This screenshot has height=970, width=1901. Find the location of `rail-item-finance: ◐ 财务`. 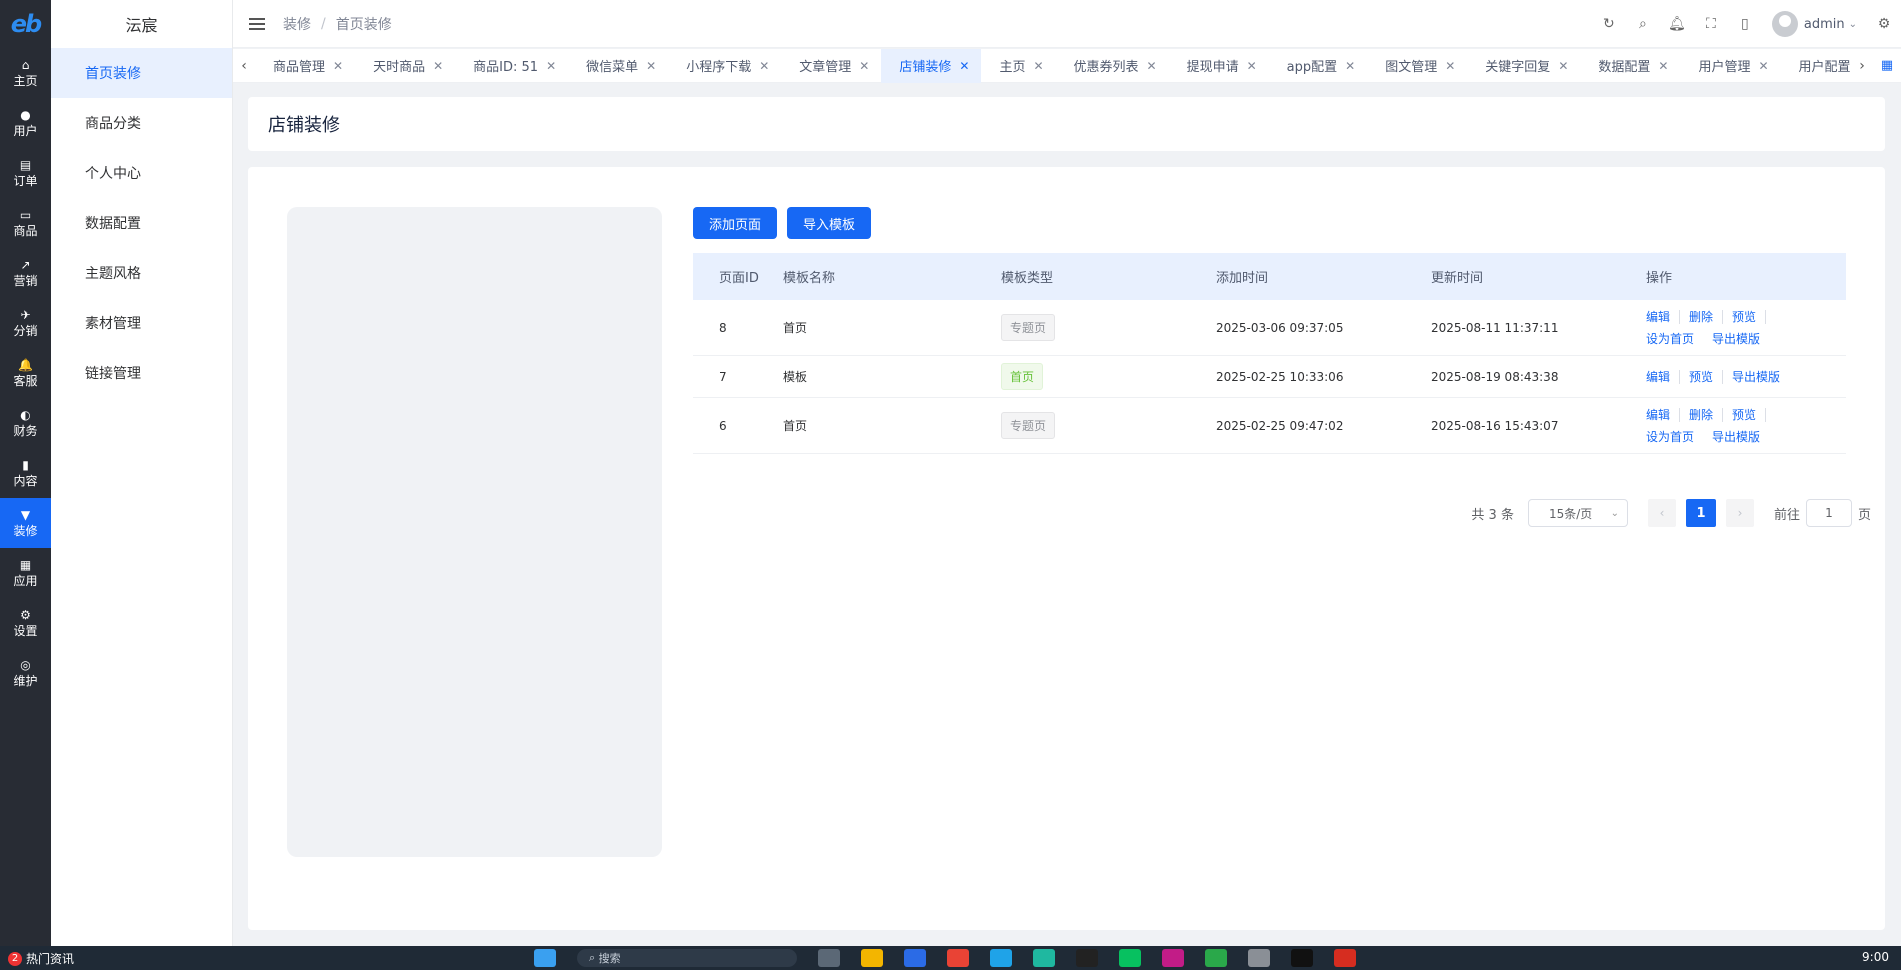

rail-item-finance: ◐ 财务 is located at coordinates (25, 423).